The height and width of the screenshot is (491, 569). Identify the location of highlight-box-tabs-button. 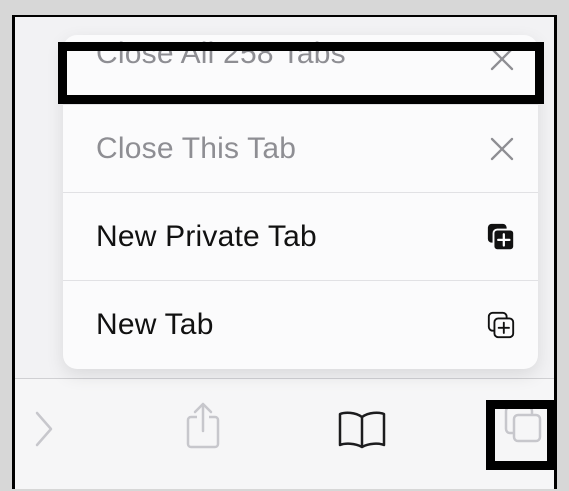
(521, 435).